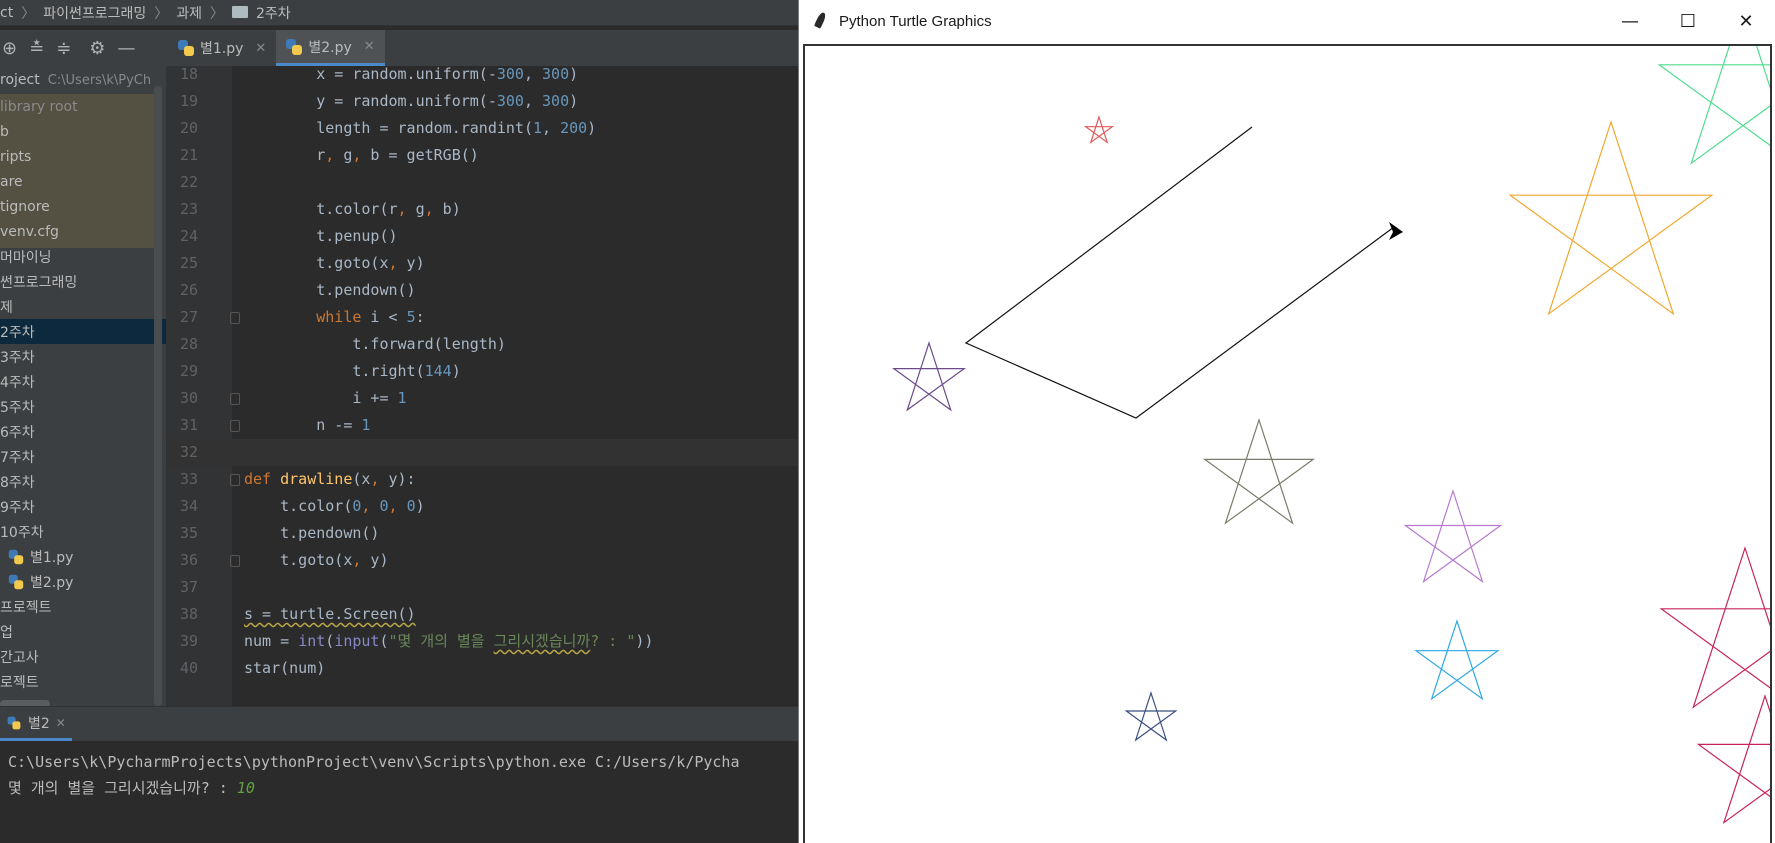  Describe the element at coordinates (83, 381) in the screenshot. I see `tree-folder: 4주차` at that location.